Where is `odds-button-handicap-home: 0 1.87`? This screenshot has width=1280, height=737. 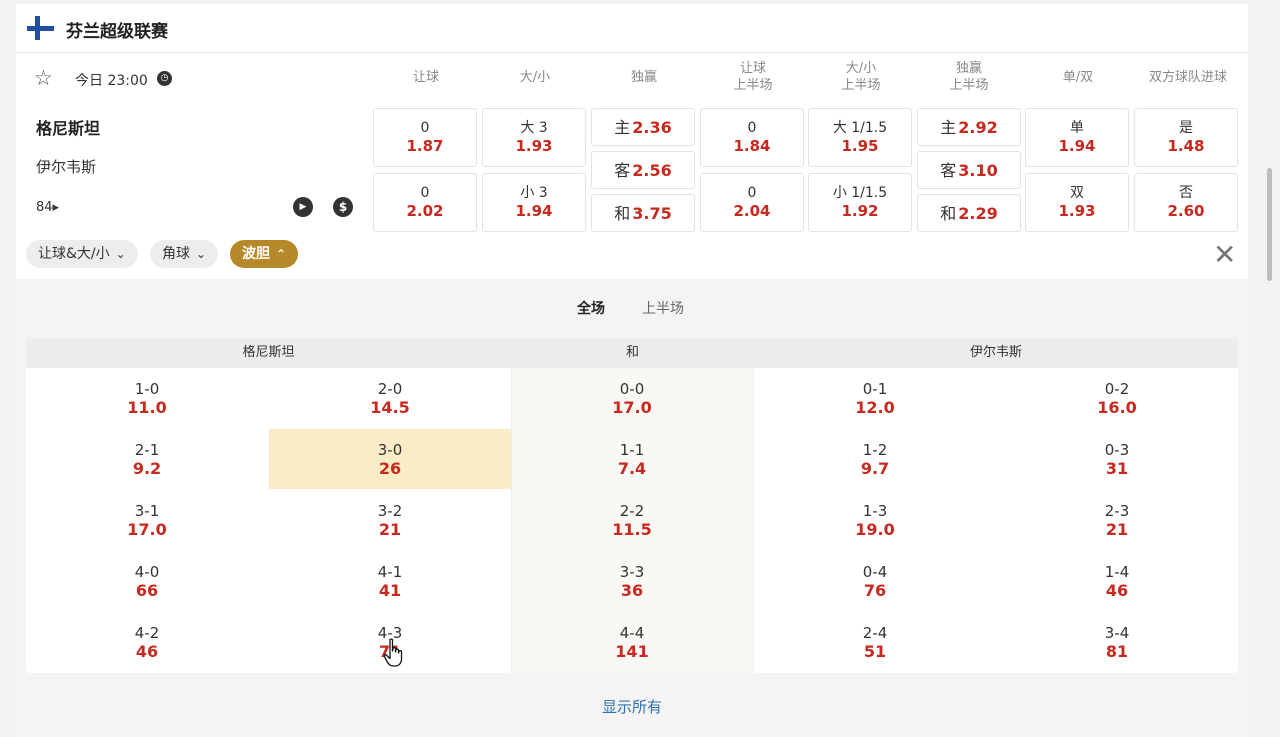
odds-button-handicap-home: 0 1.87 is located at coordinates (425, 137).